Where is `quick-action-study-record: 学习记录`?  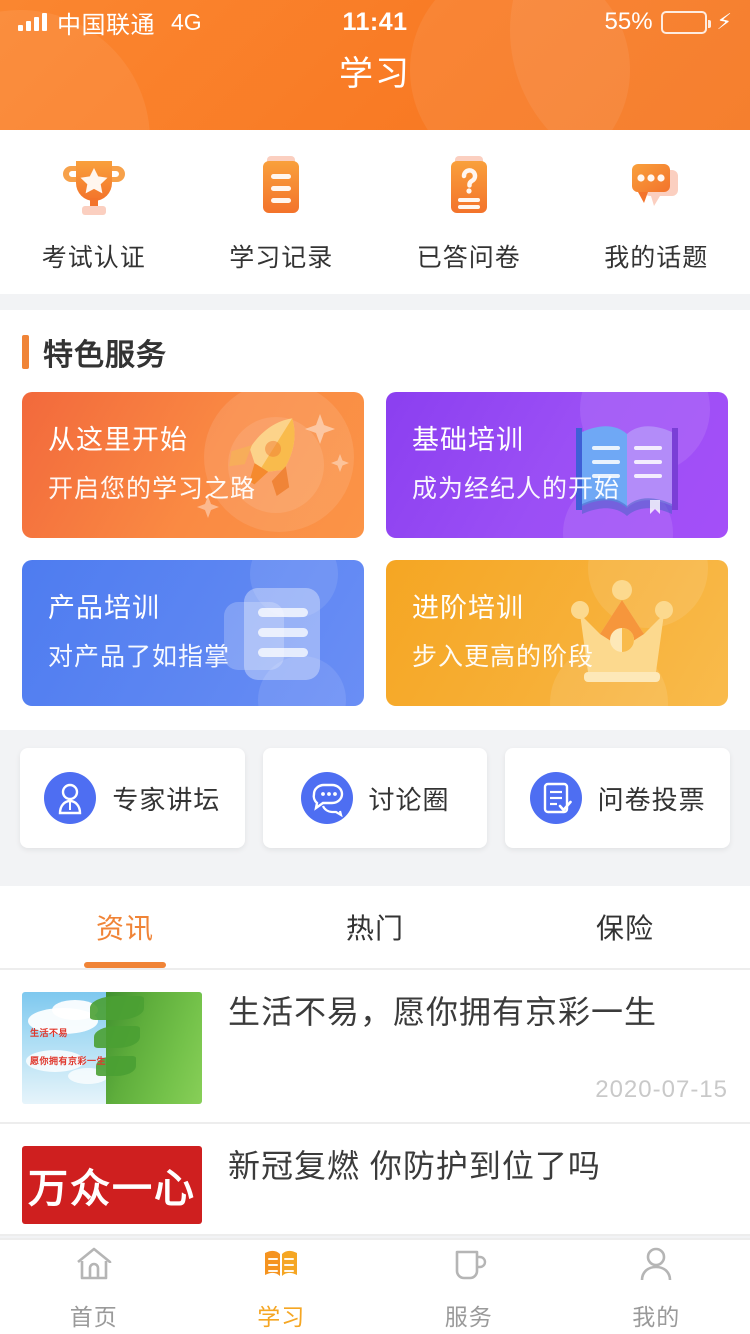 quick-action-study-record: 学习记录 is located at coordinates (282, 211).